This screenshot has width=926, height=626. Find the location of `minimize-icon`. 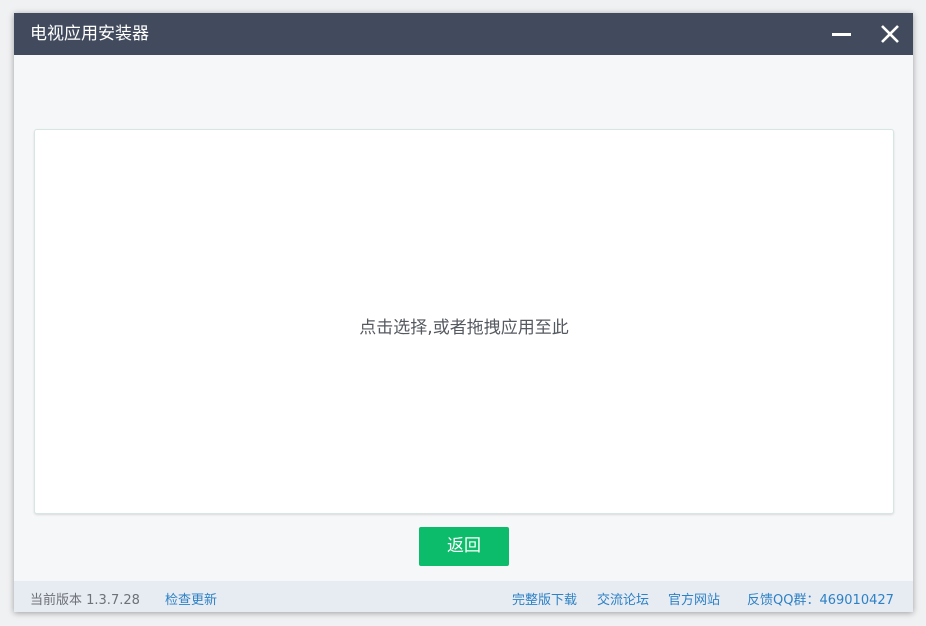

minimize-icon is located at coordinates (841, 34).